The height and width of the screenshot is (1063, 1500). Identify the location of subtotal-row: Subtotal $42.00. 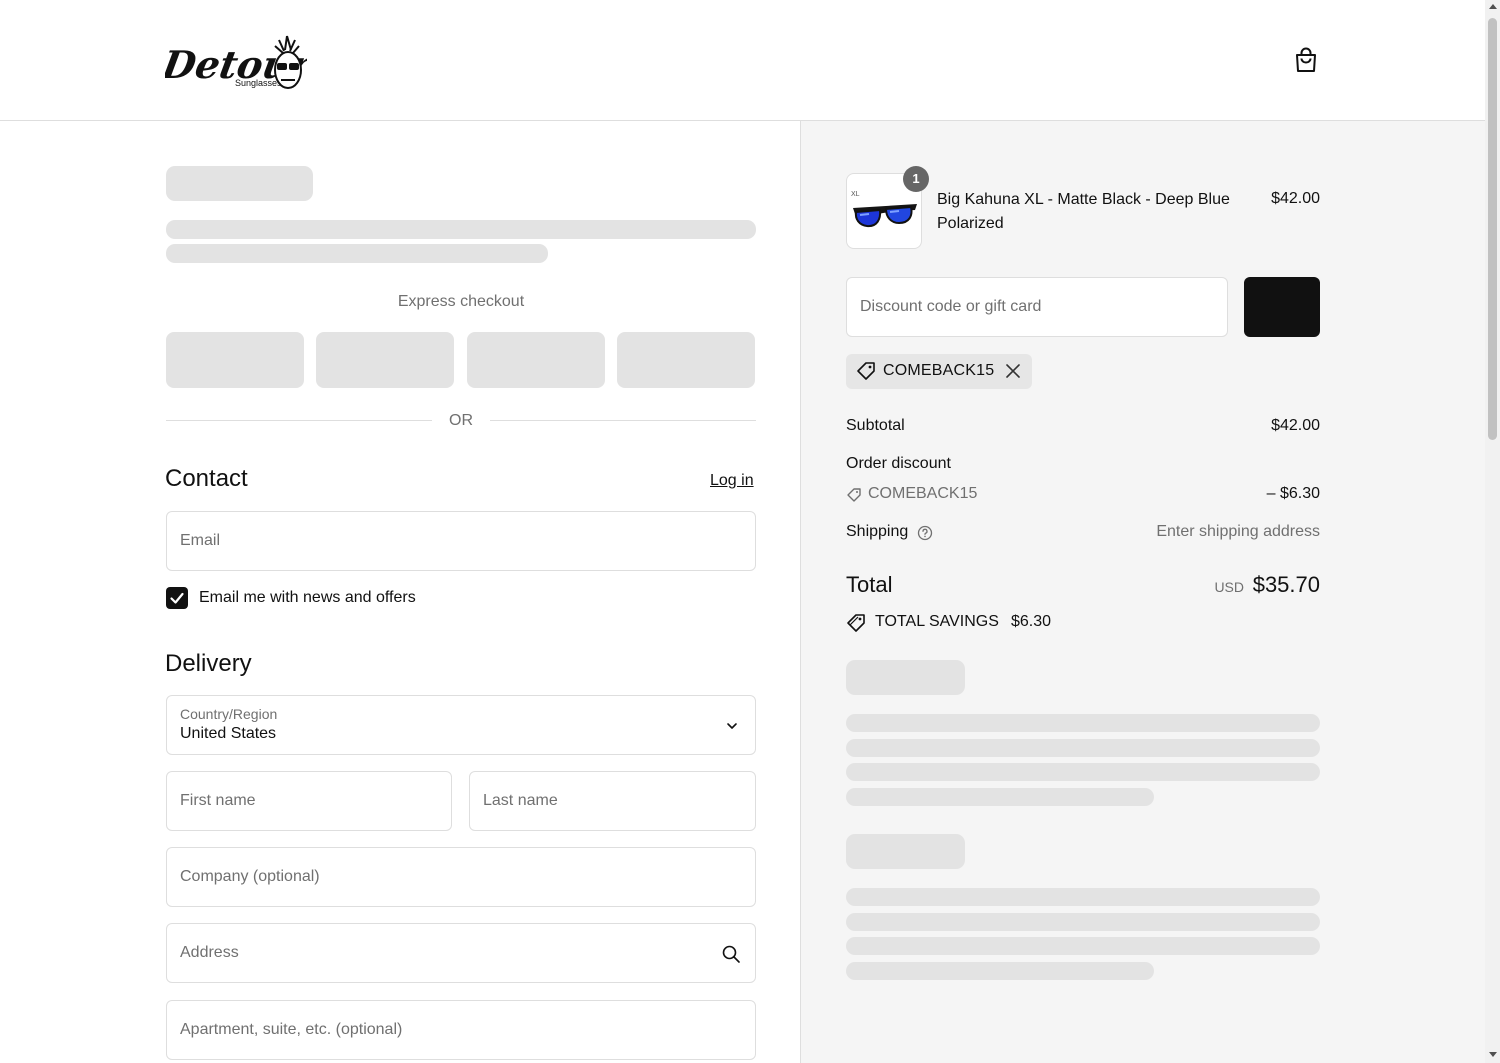
(1083, 426).